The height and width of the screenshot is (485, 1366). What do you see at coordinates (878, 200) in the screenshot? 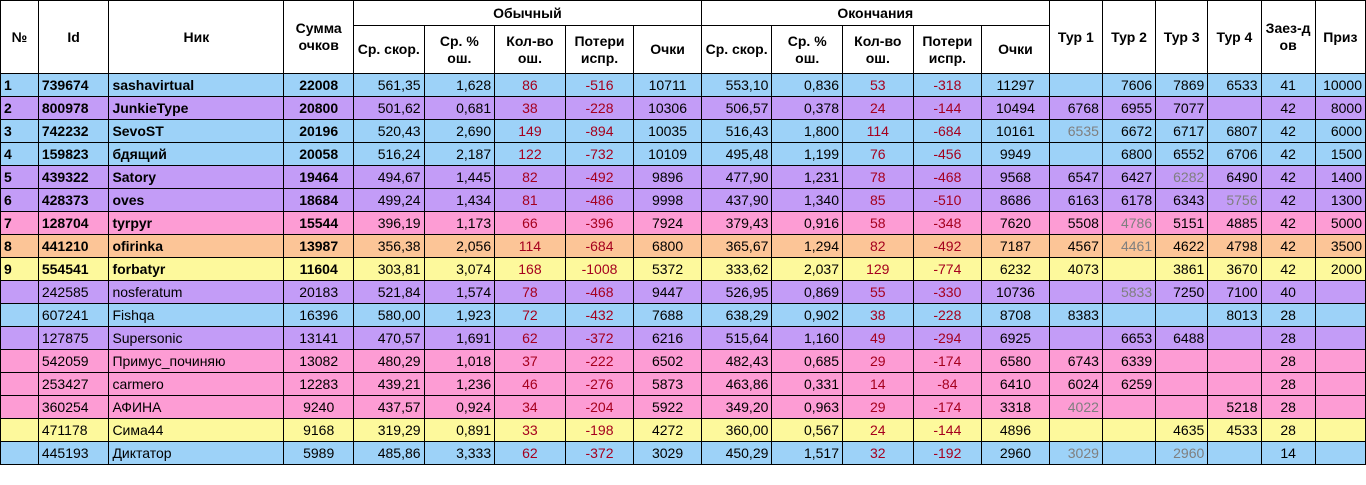
I see `row-endings-err-count: 85` at bounding box center [878, 200].